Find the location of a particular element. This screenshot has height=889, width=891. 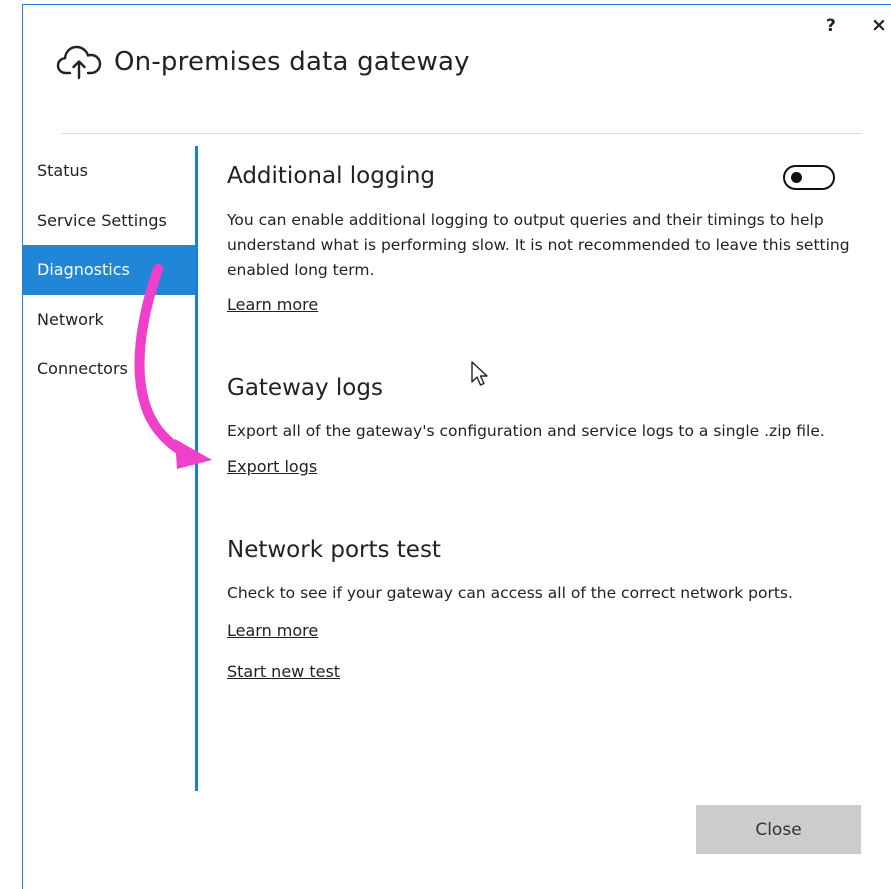

sidebar-item-network: Network is located at coordinates (109, 320).